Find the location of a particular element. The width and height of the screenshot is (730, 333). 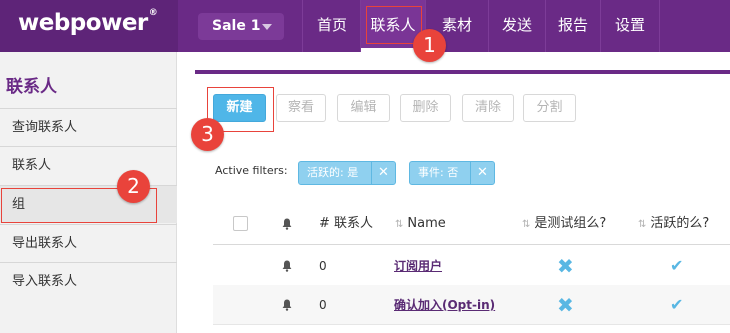

column-header-label: 是测试组么? is located at coordinates (570, 223).